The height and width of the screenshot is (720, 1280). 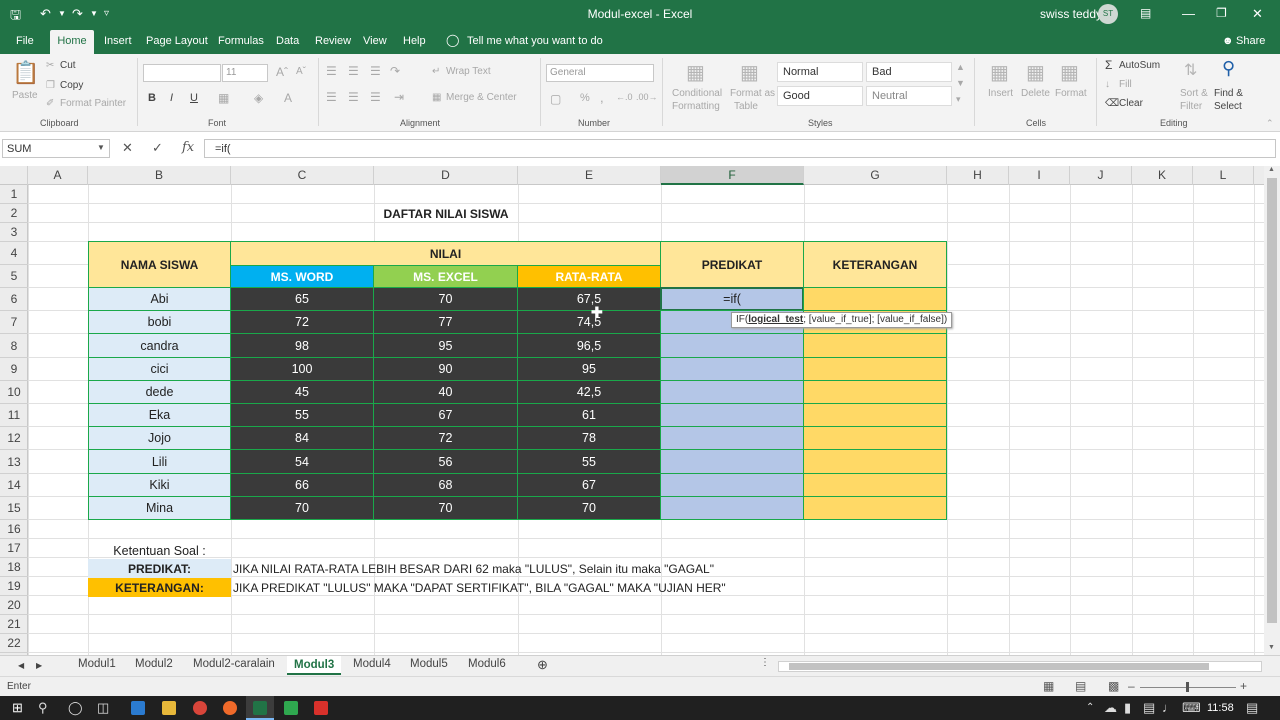 I want to click on sheet-tab-modul3: Modul3, so click(x=314, y=665).